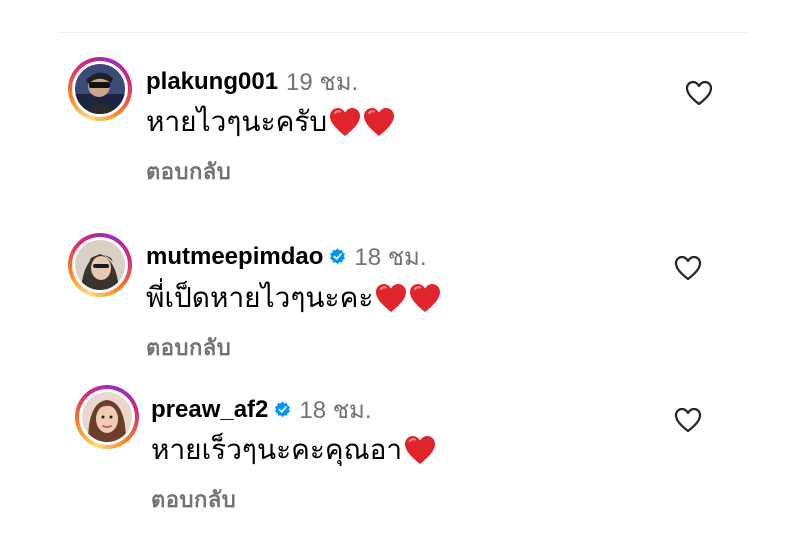 The image size is (800, 546). Describe the element at coordinates (234, 257) in the screenshot. I see `username-link: mutmeepimdao` at that location.